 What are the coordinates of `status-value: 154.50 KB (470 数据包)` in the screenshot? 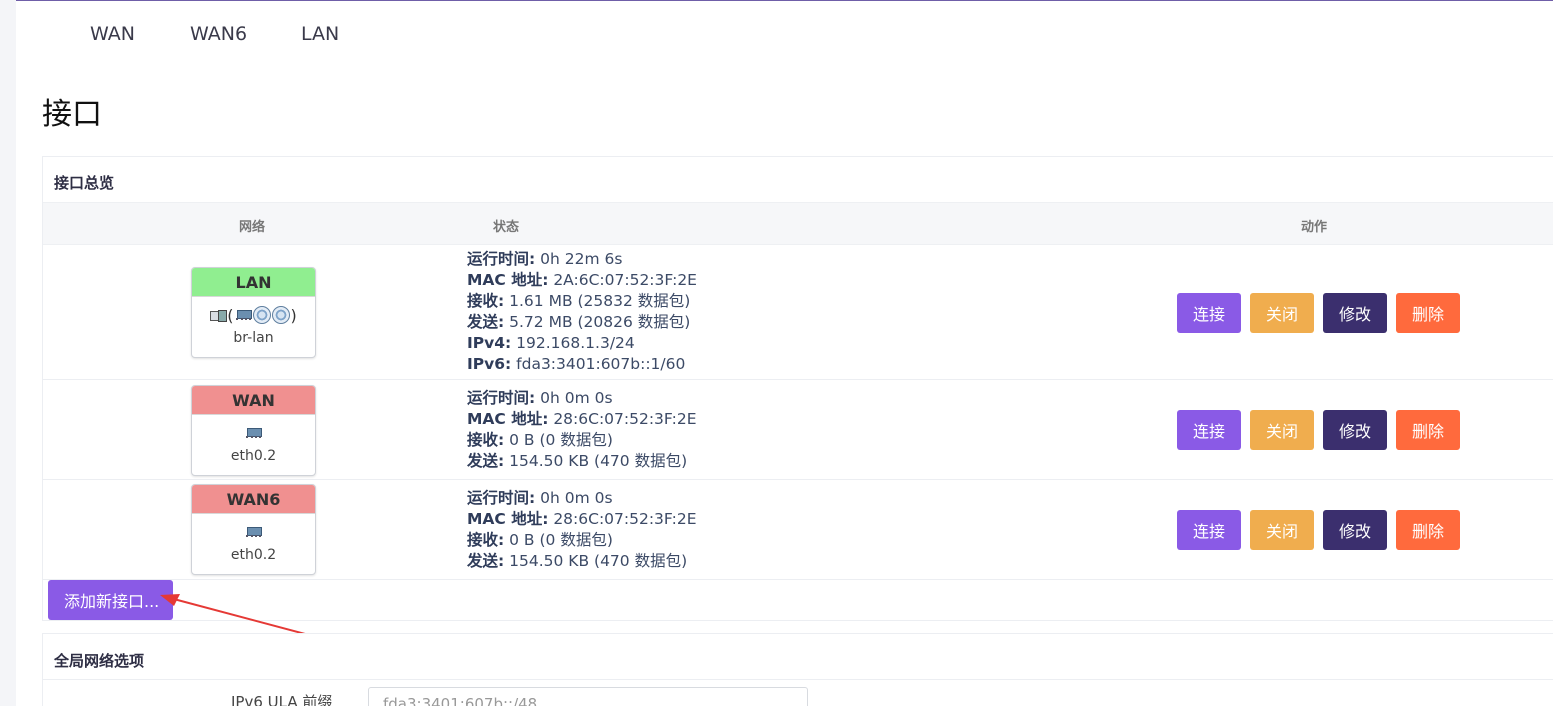 It's located at (596, 461).